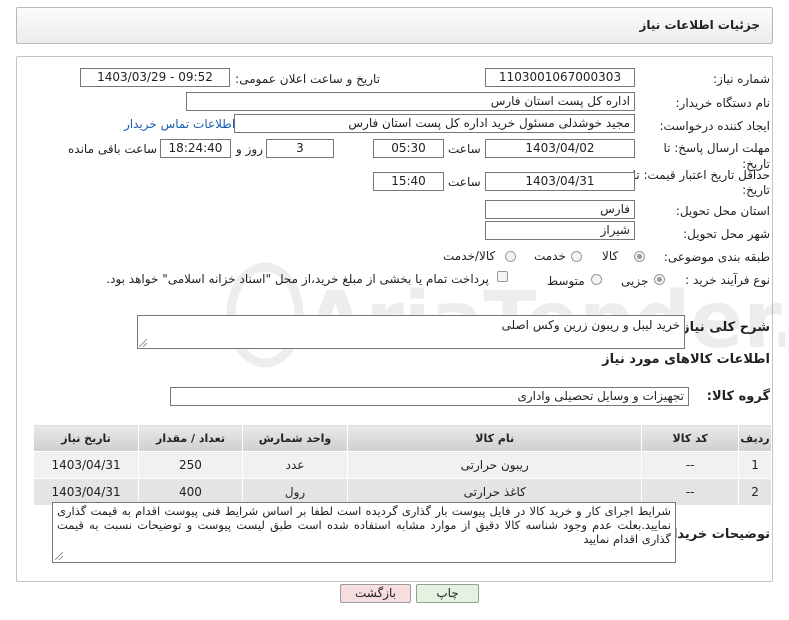  Describe the element at coordinates (576, 256) in the screenshot. I see `category-radio-service` at that location.